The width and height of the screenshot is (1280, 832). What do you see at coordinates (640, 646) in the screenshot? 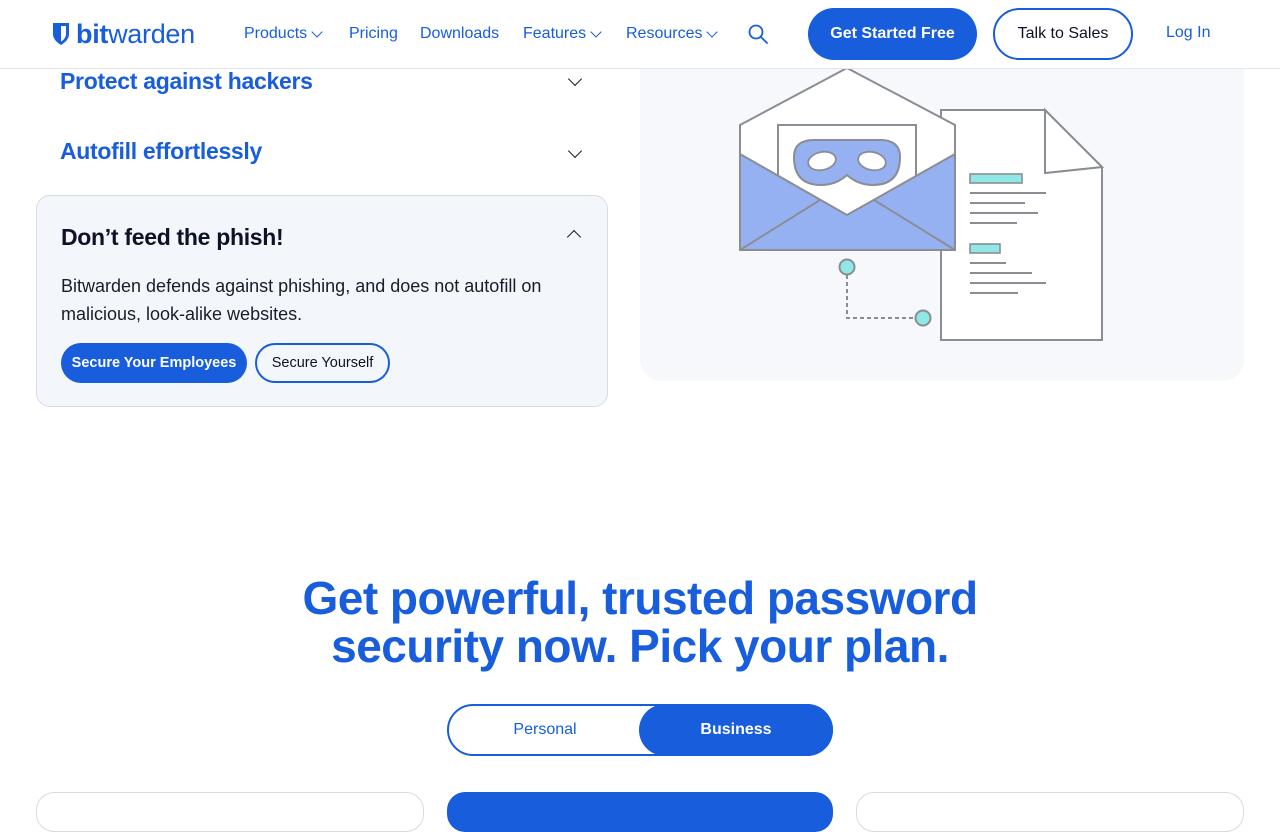
I see `plan-heading-line2: security now. Pick your plan.` at bounding box center [640, 646].